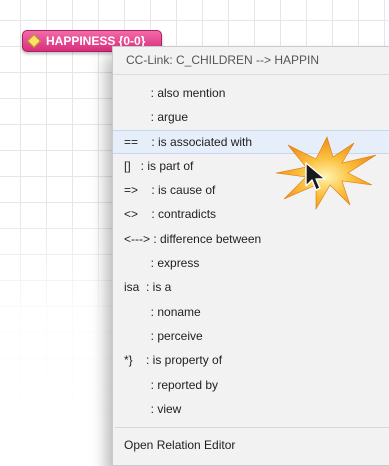 The width and height of the screenshot is (389, 466). Describe the element at coordinates (171, 384) in the screenshot. I see `menu-item-label: : reported by` at that location.